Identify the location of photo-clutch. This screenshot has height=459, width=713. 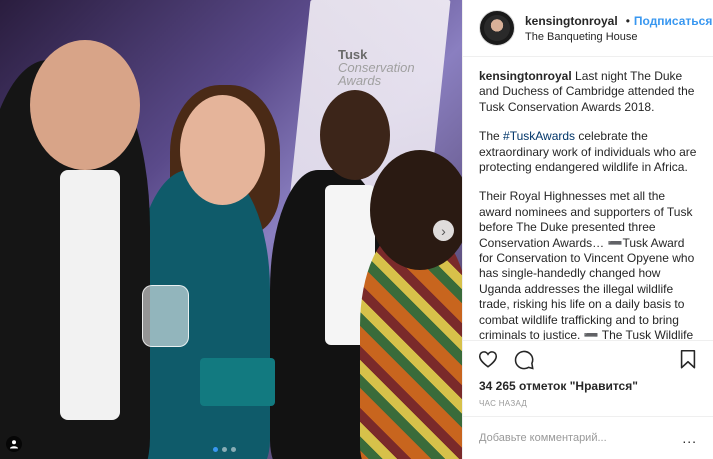
(237, 382).